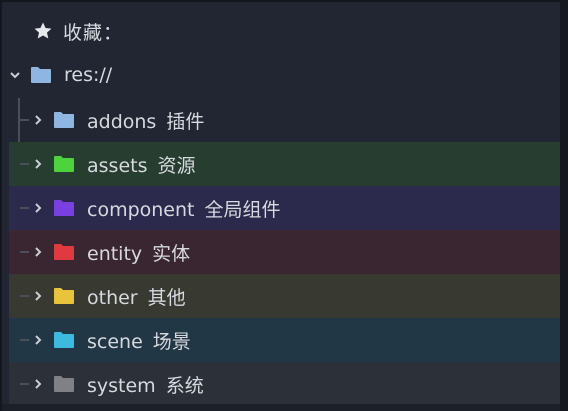 The height and width of the screenshot is (411, 568). I want to click on folder-name: assets, so click(117, 165).